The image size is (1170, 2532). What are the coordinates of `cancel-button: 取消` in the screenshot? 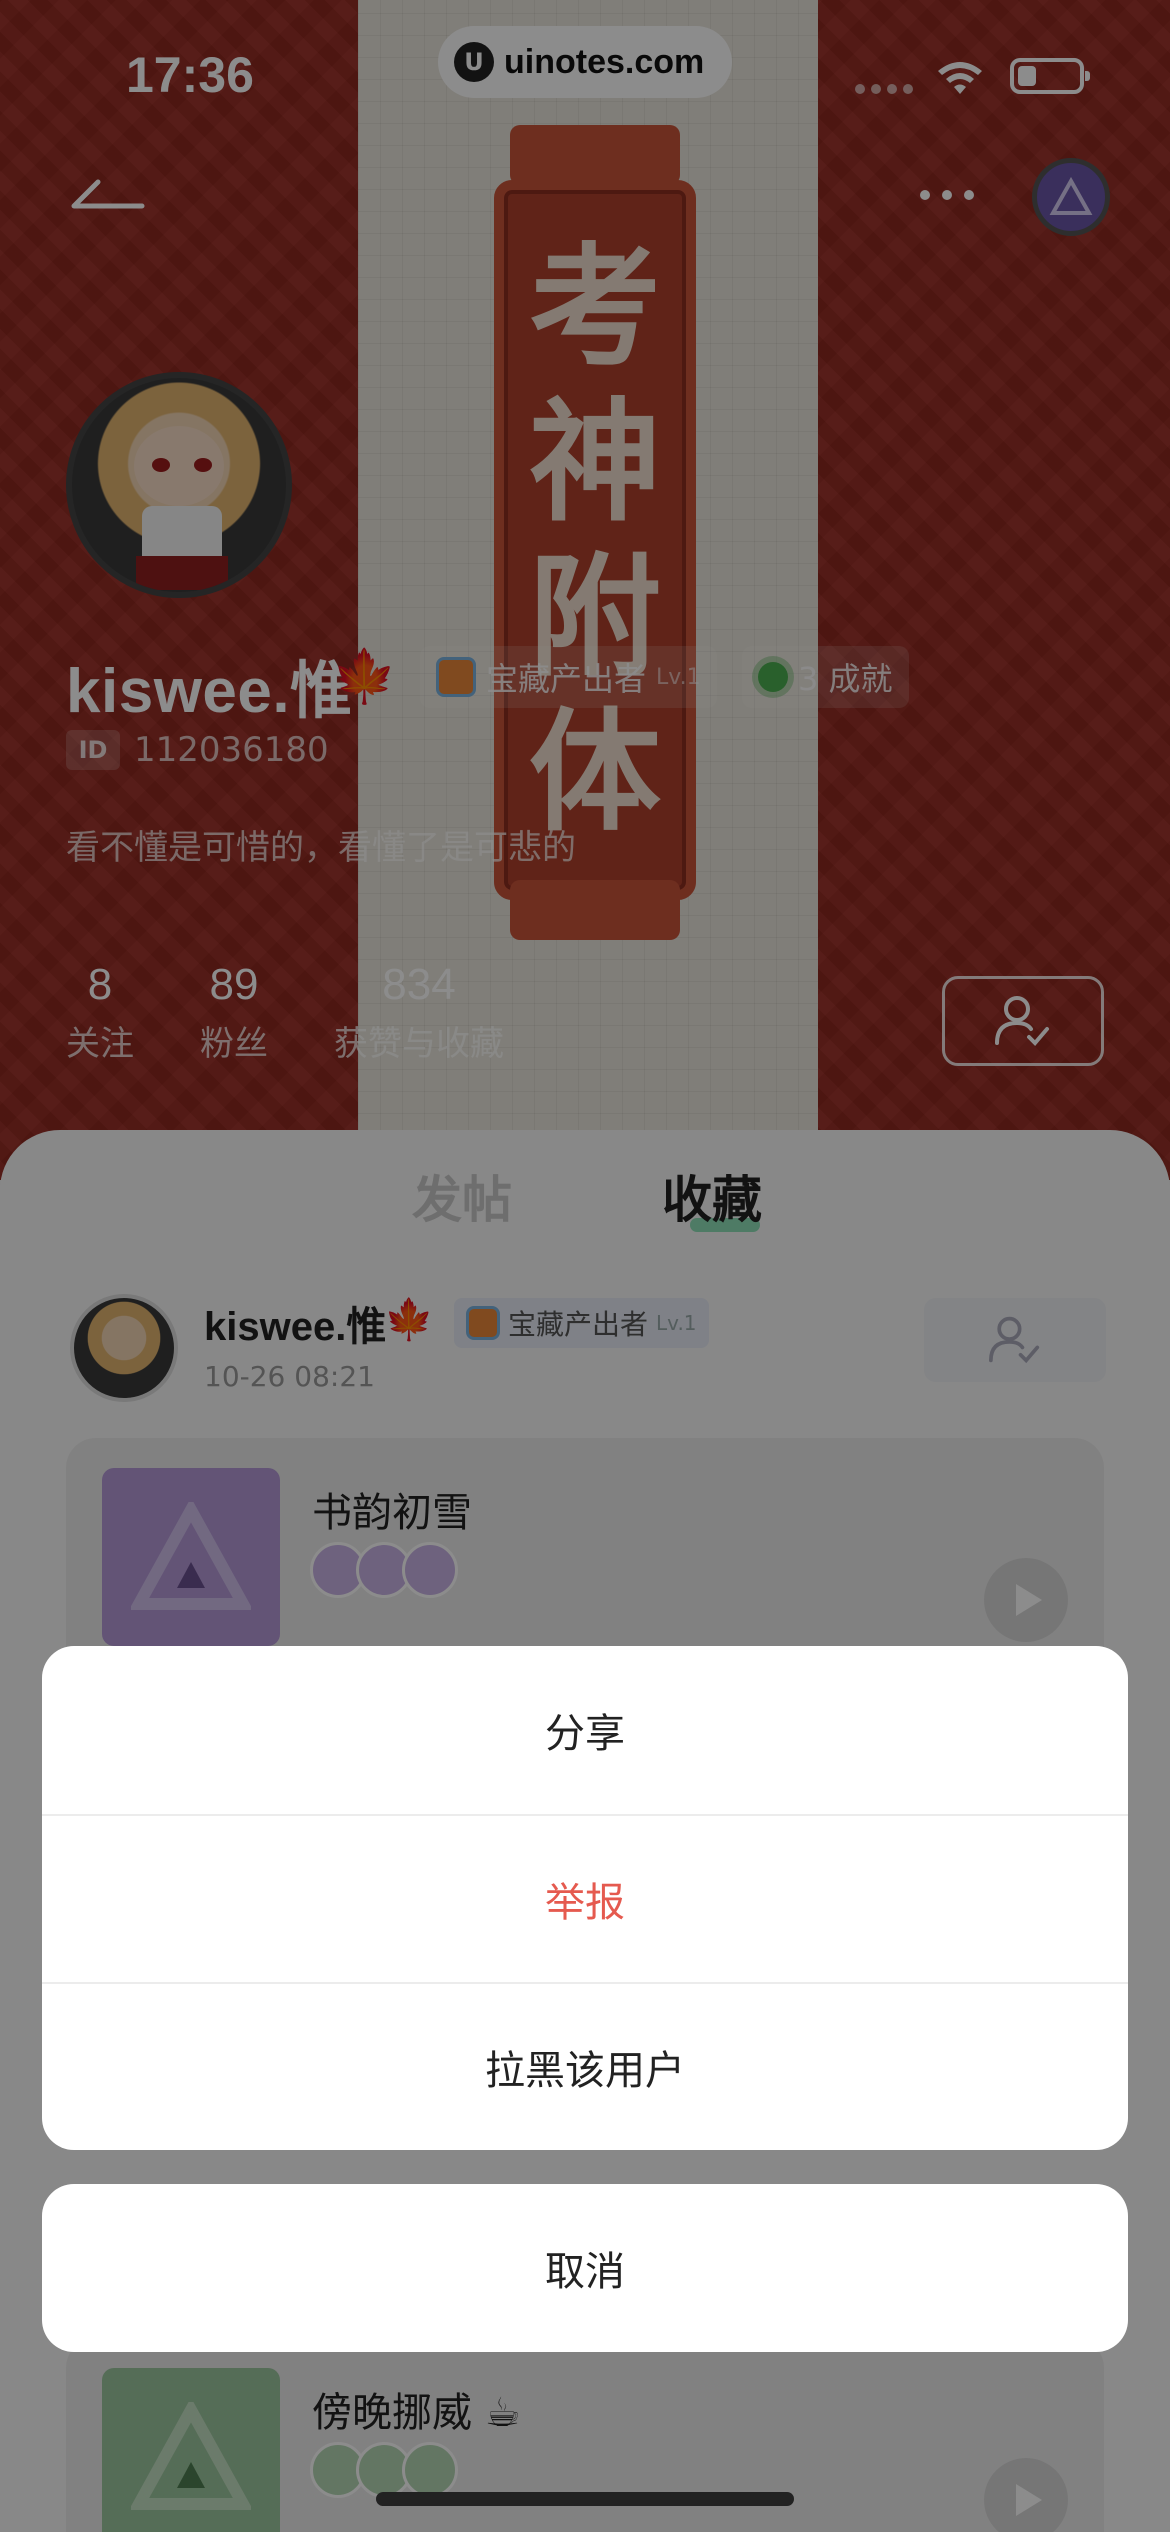 It's located at (585, 2268).